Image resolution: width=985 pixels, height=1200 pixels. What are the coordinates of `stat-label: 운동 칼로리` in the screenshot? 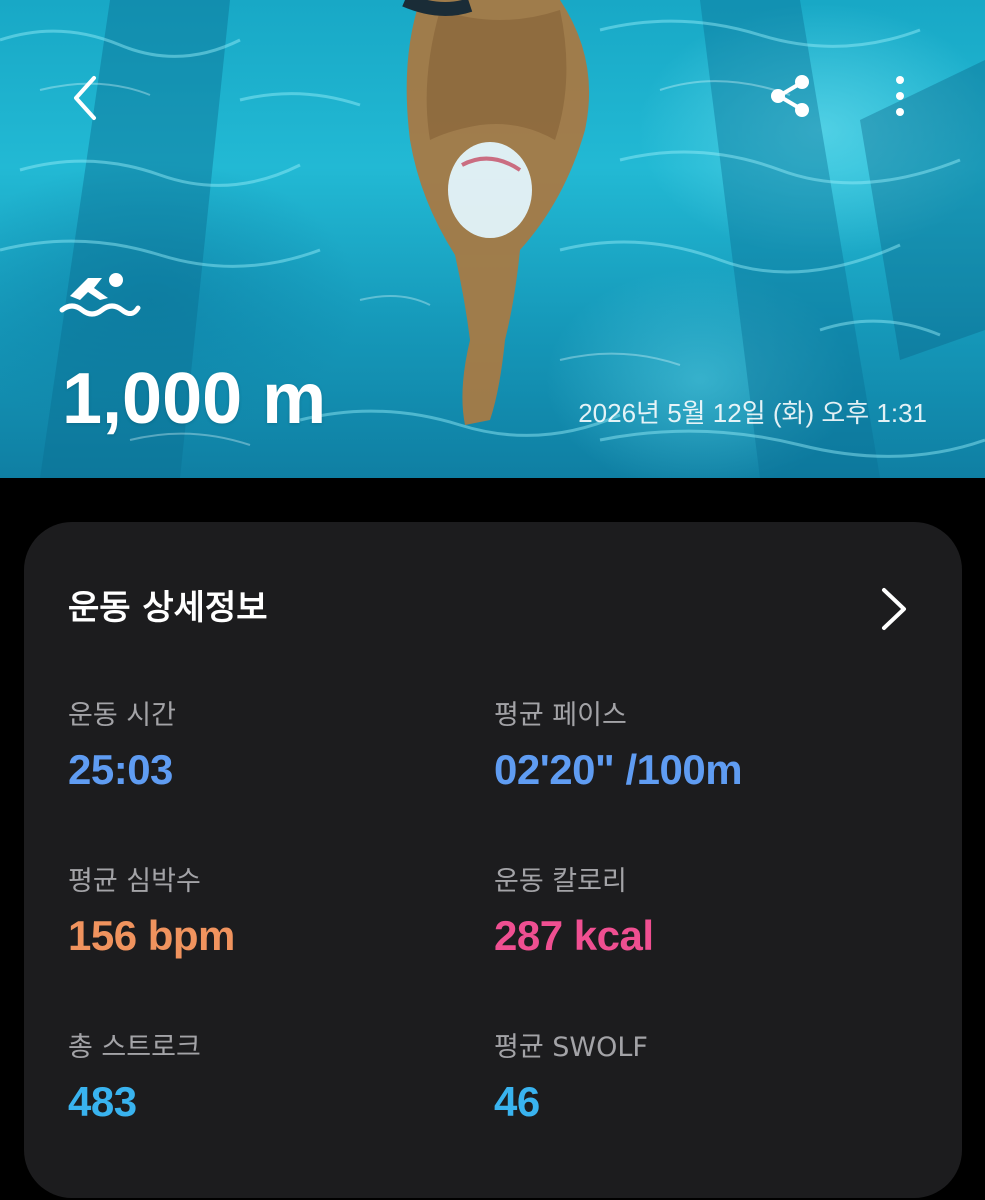 It's located at (560, 881).